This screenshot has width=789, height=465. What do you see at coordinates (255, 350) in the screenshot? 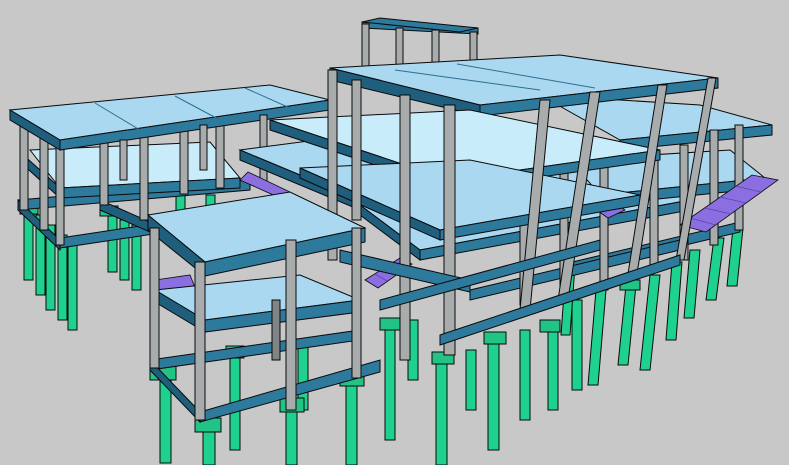
I see `beam` at bounding box center [255, 350].